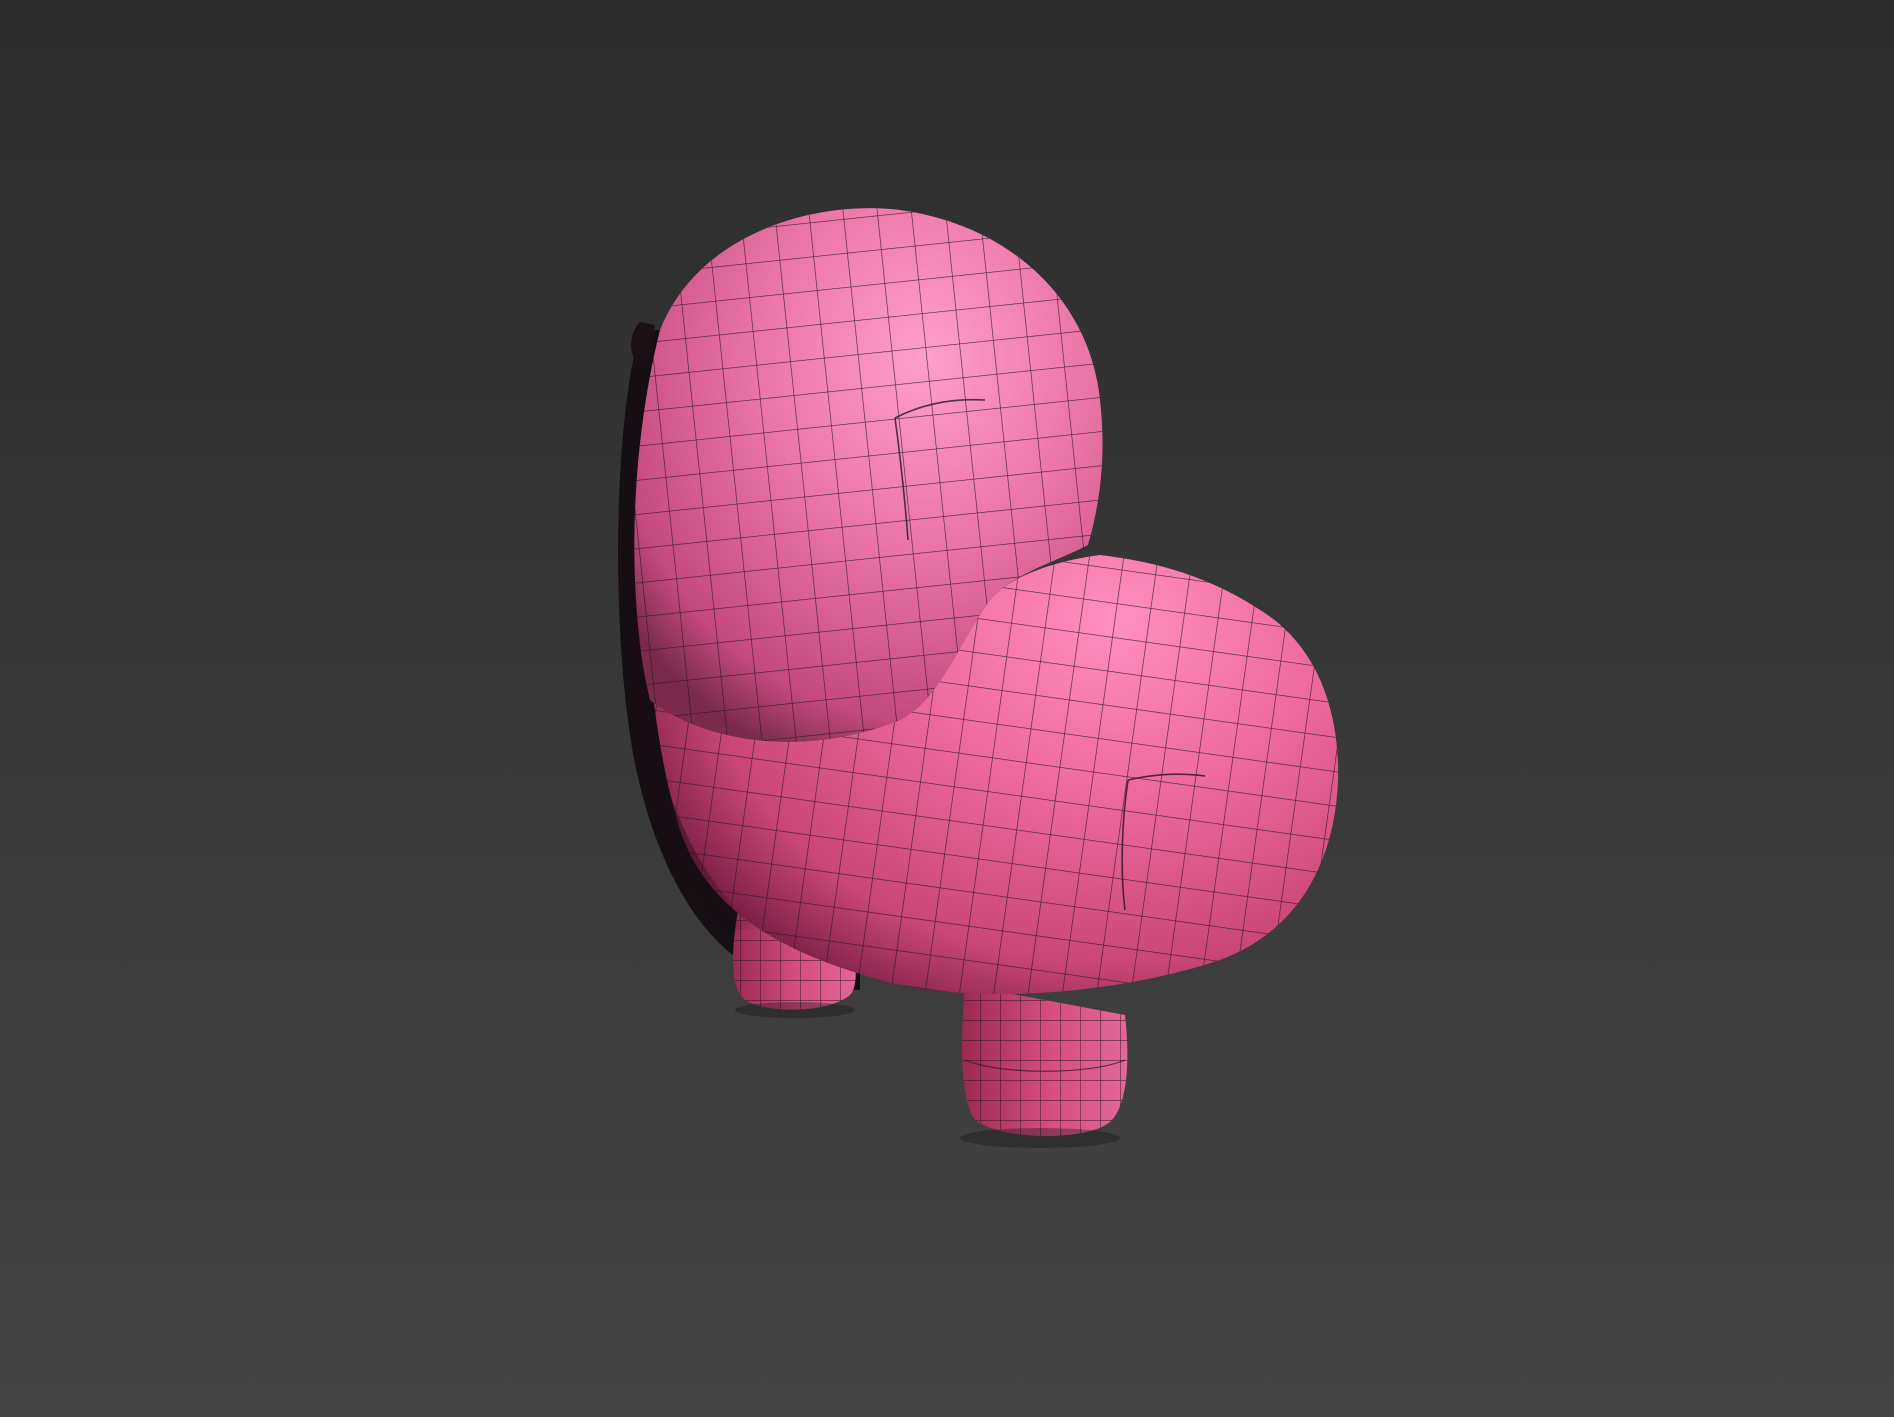 This screenshot has width=1894, height=1417. Describe the element at coordinates (1040, 1138) in the screenshot. I see `leg-front-shadow` at that location.